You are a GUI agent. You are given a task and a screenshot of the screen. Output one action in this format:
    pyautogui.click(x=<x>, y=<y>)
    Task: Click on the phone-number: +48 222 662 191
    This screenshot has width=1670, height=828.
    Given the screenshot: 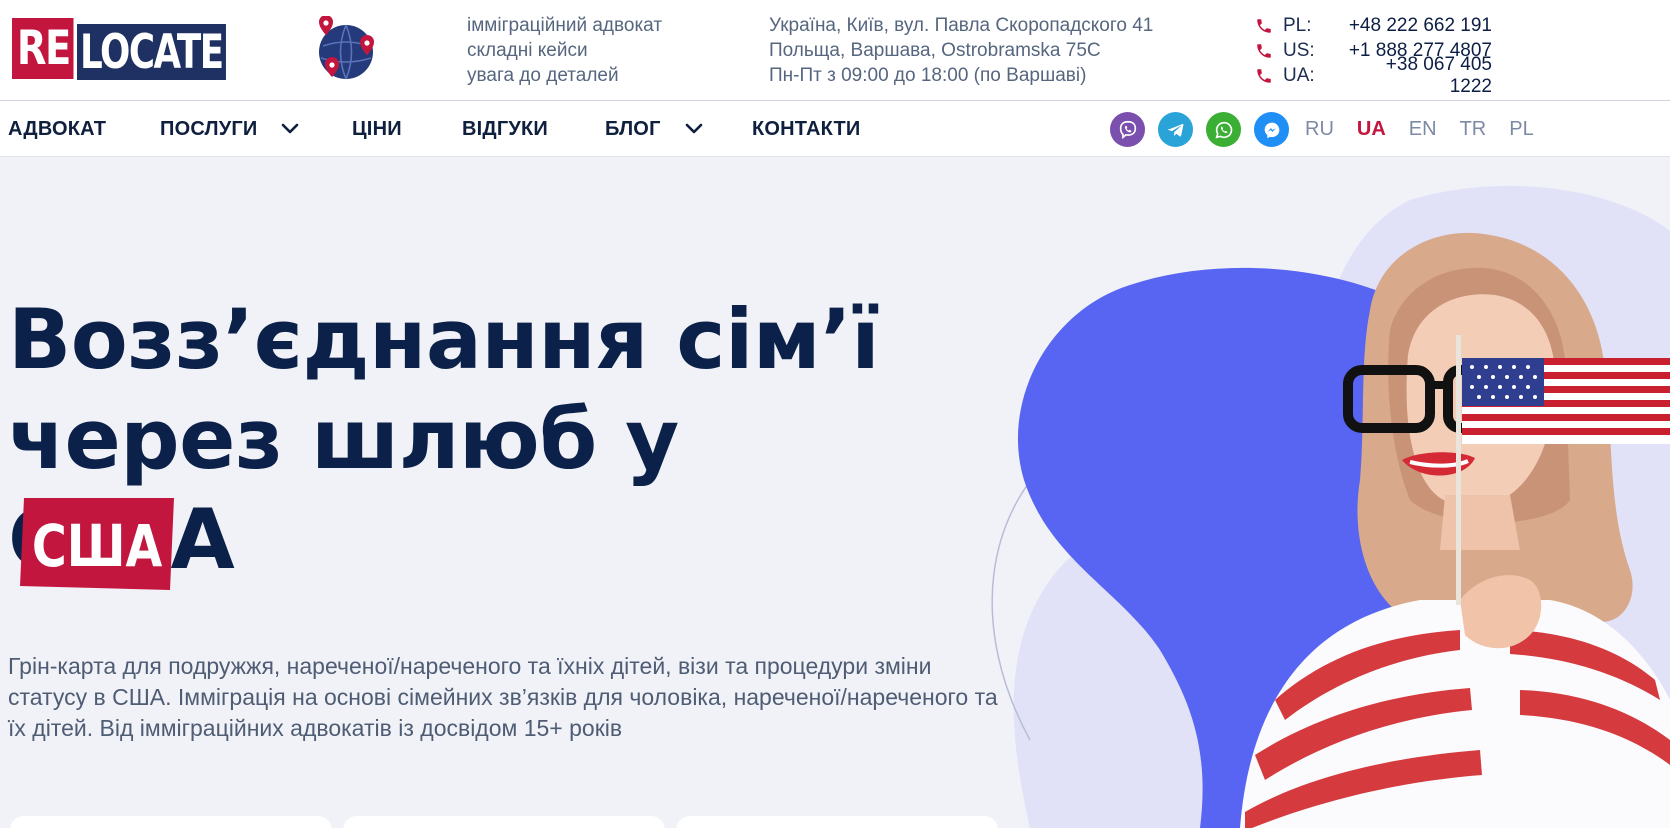 What is the action you would take?
    pyautogui.click(x=1416, y=26)
    